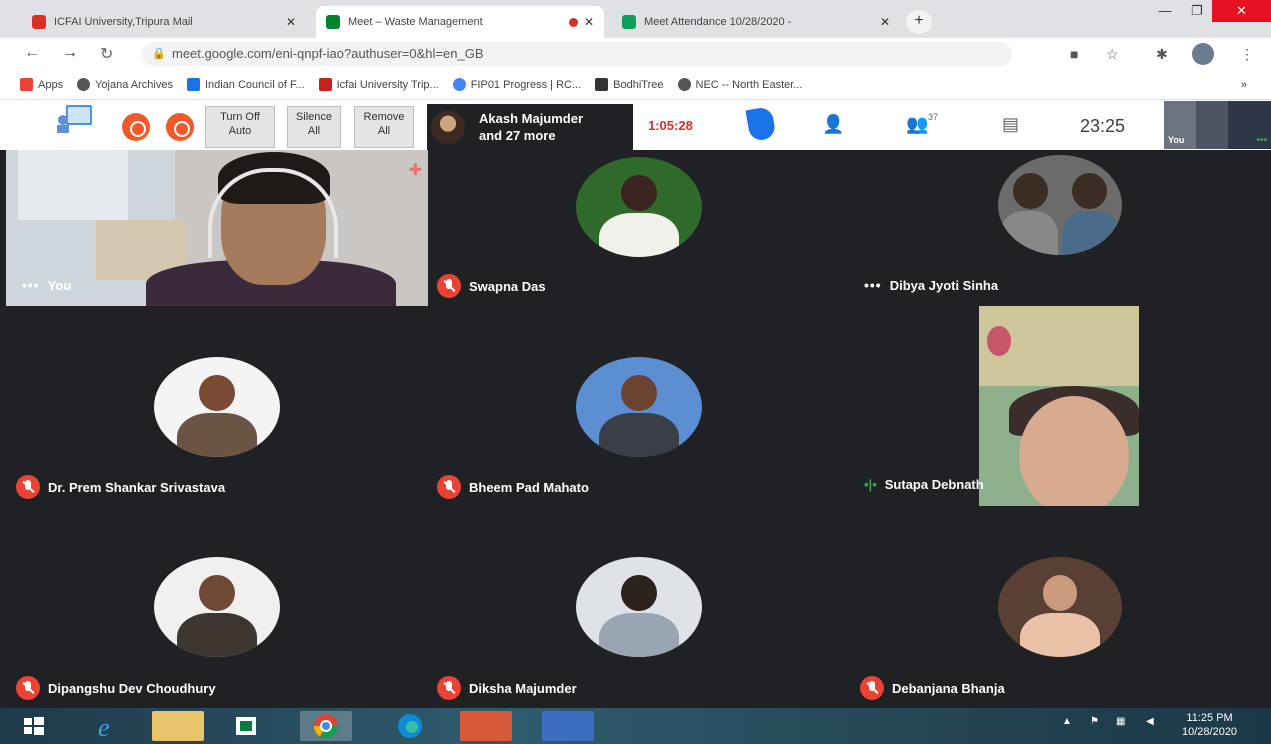 This screenshot has width=1271, height=744. Describe the element at coordinates (917, 124) in the screenshot. I see `people-icon: 👥` at that location.